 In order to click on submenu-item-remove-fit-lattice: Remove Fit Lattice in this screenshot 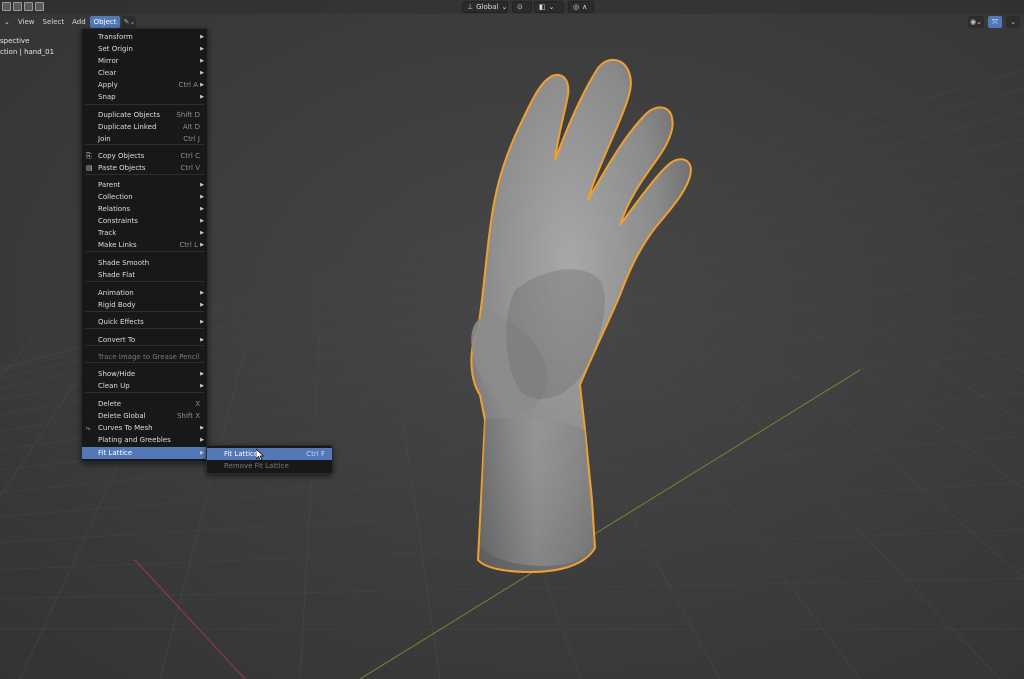, I will do `click(269, 466)`.